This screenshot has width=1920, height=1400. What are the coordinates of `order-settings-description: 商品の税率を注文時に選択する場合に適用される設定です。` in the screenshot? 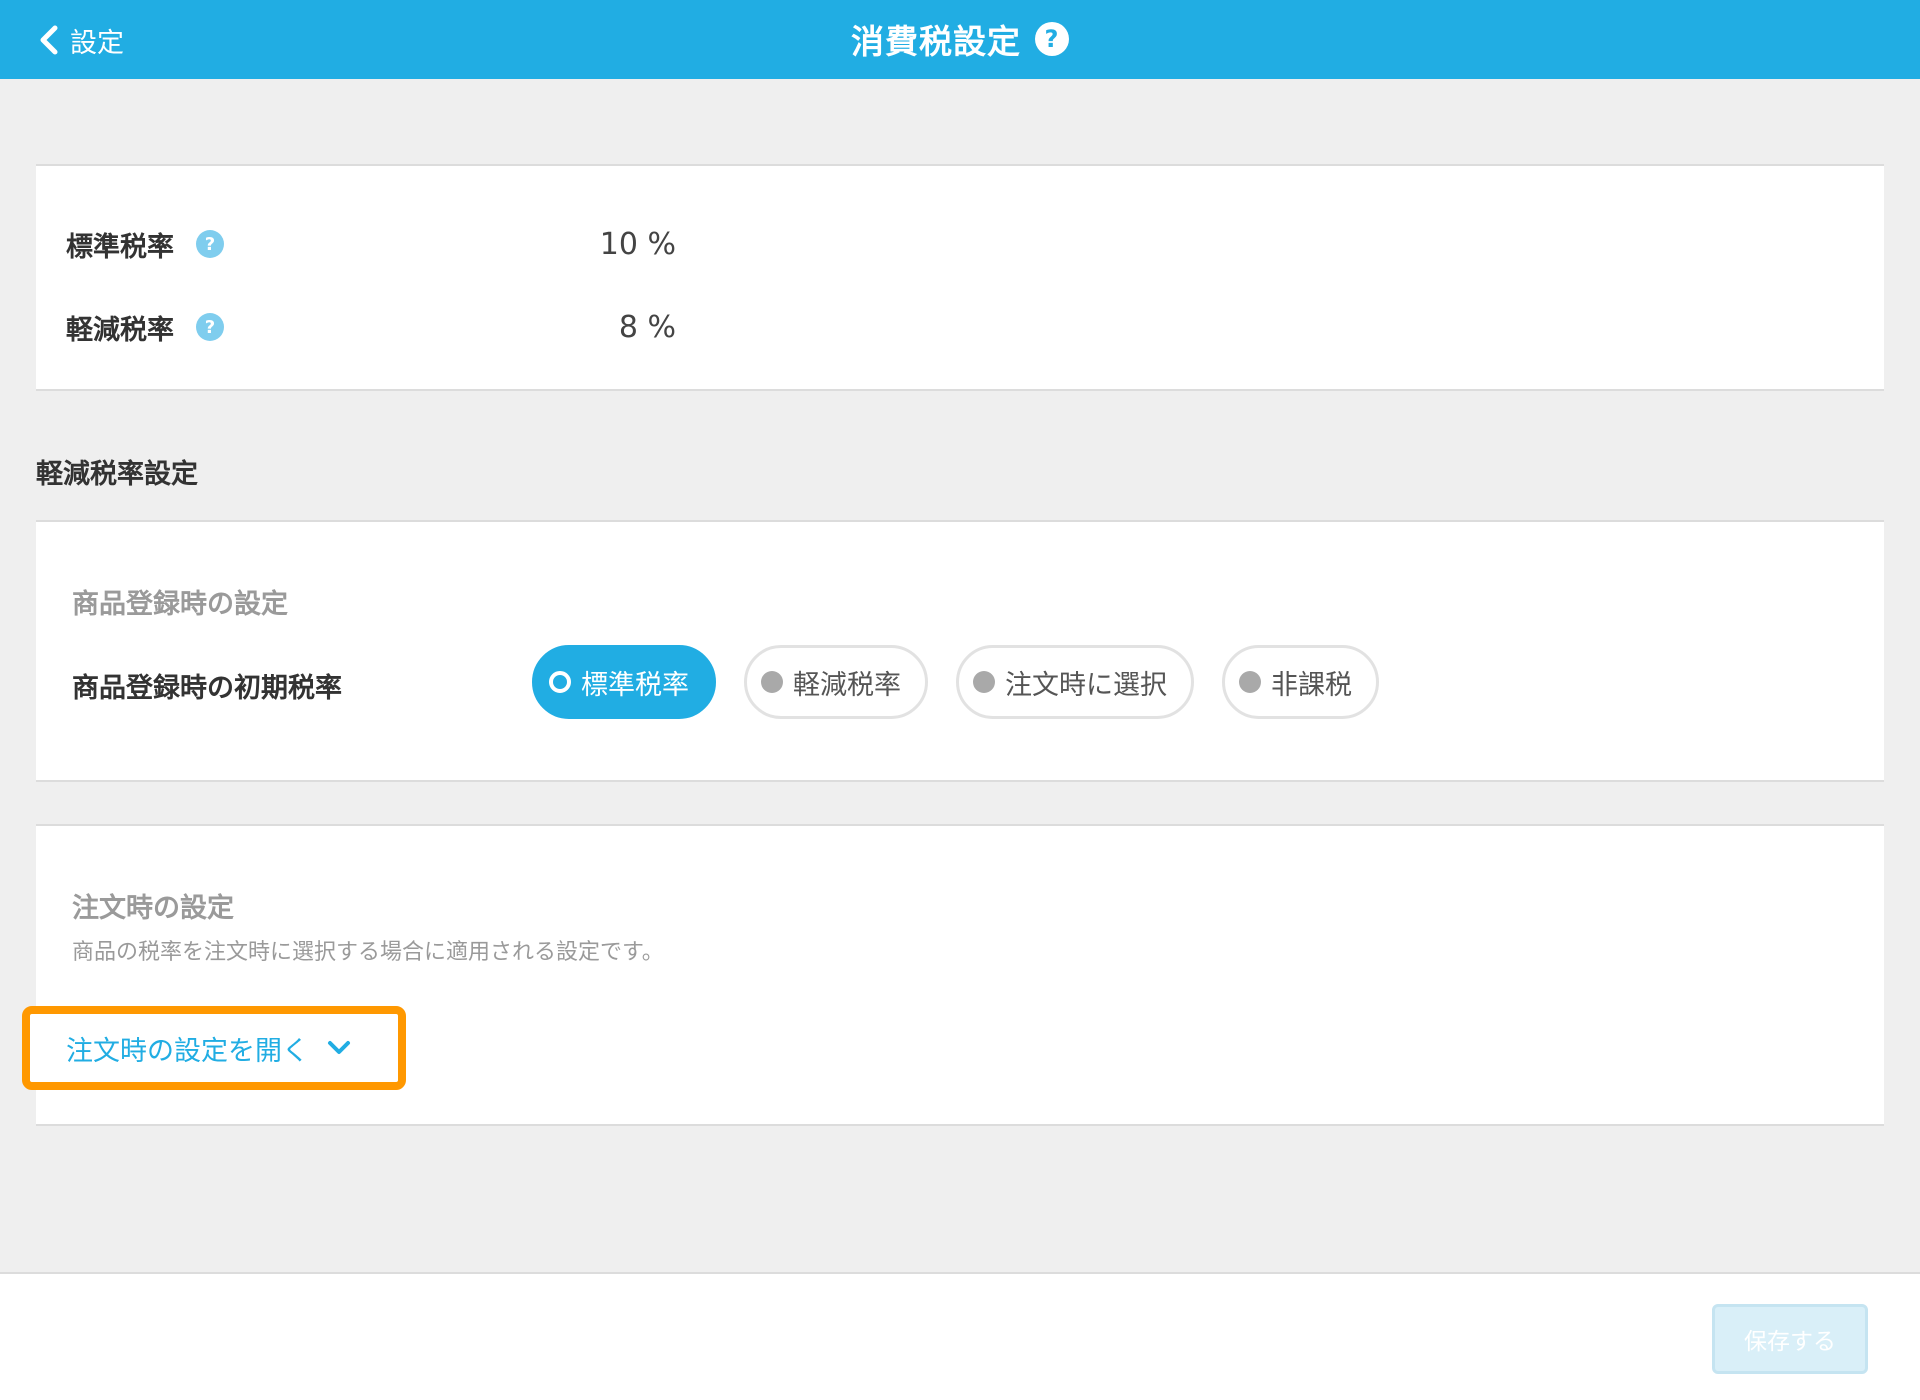 It's located at (368, 952).